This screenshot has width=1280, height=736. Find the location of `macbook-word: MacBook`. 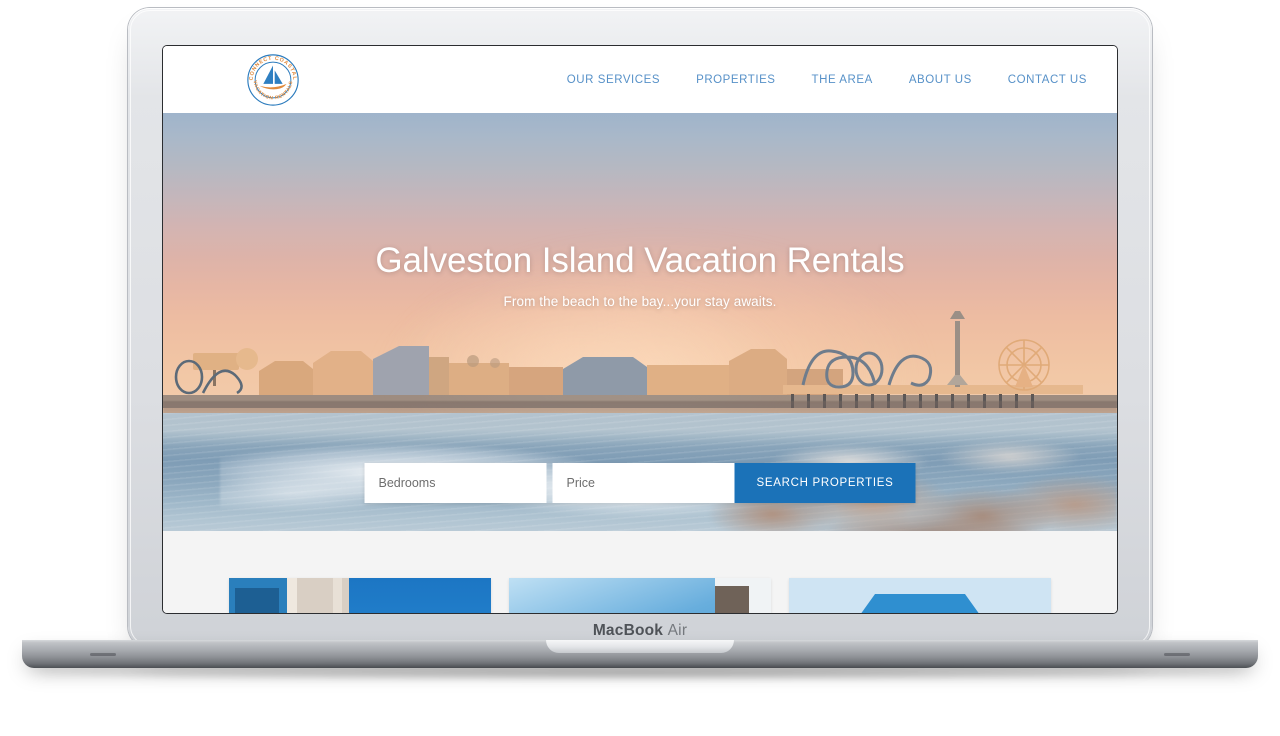

macbook-word: MacBook is located at coordinates (628, 630).